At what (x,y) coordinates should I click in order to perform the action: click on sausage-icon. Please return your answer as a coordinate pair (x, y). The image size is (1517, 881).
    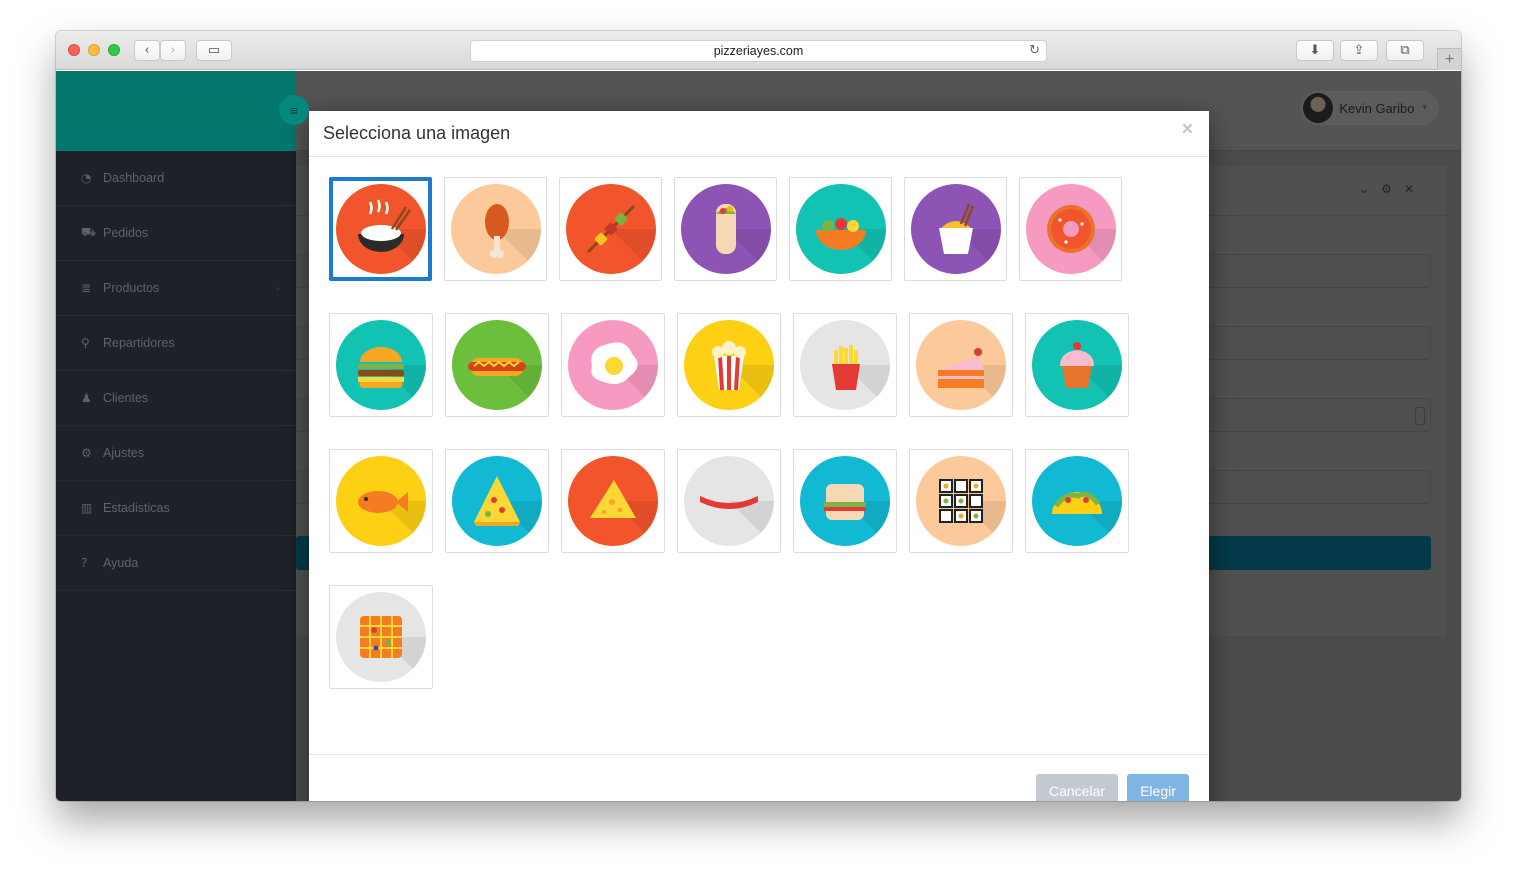
    Looking at the image, I should click on (729, 501).